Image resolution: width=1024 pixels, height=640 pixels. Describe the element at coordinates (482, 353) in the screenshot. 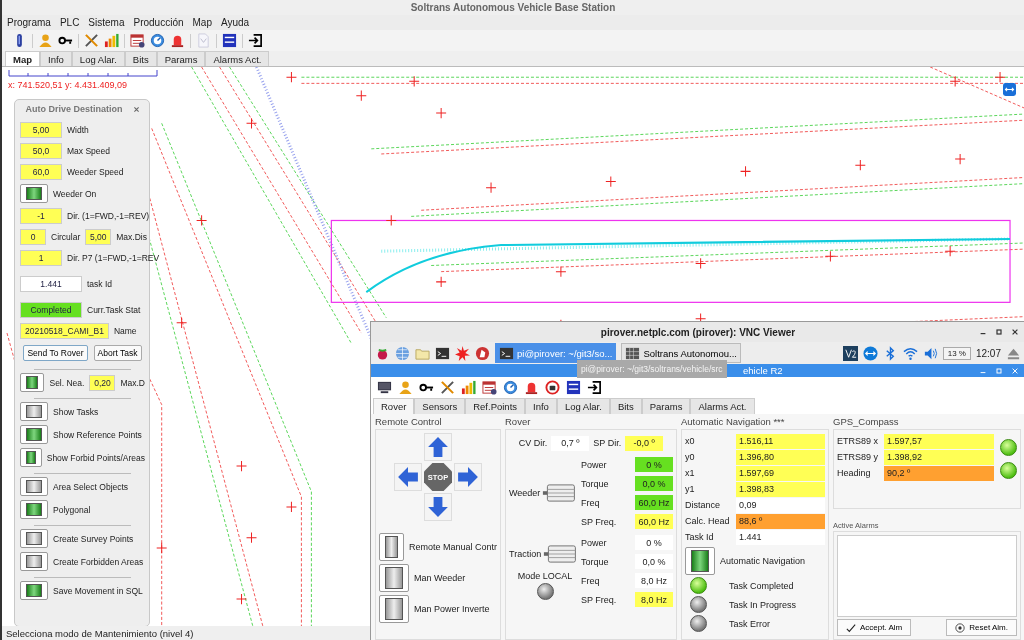

I see `round-logo-icon` at that location.